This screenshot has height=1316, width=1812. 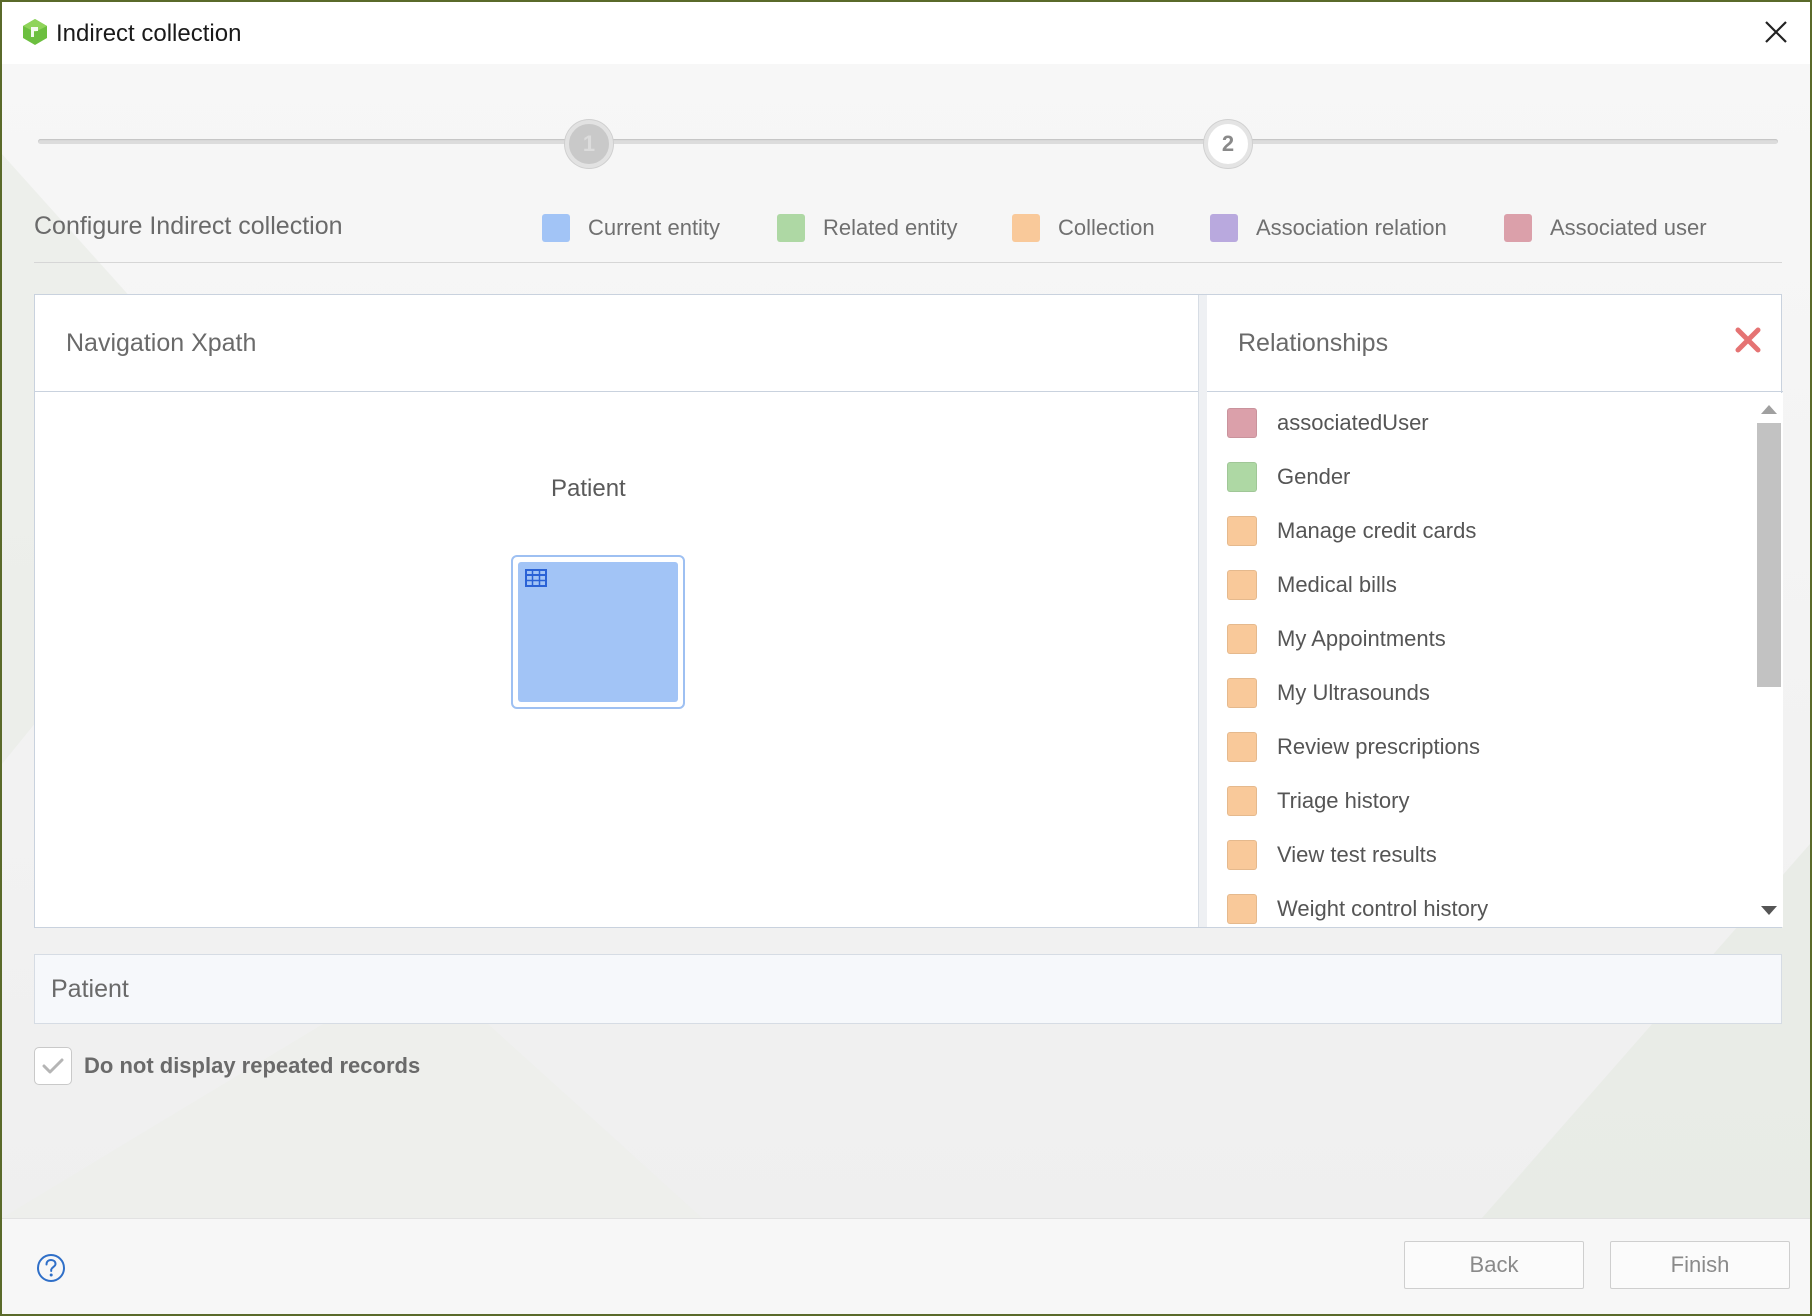 I want to click on page-title: Configure Indirect collection, so click(x=188, y=226).